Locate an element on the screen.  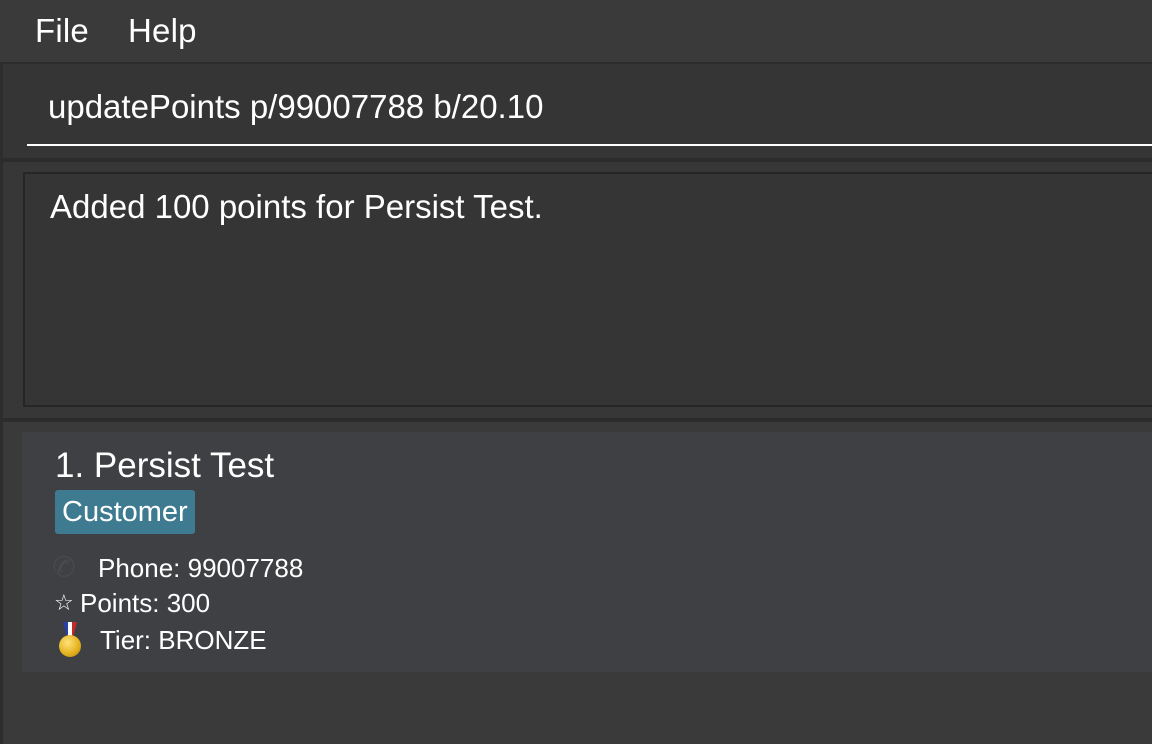
command-box-pane is located at coordinates (576, 111).